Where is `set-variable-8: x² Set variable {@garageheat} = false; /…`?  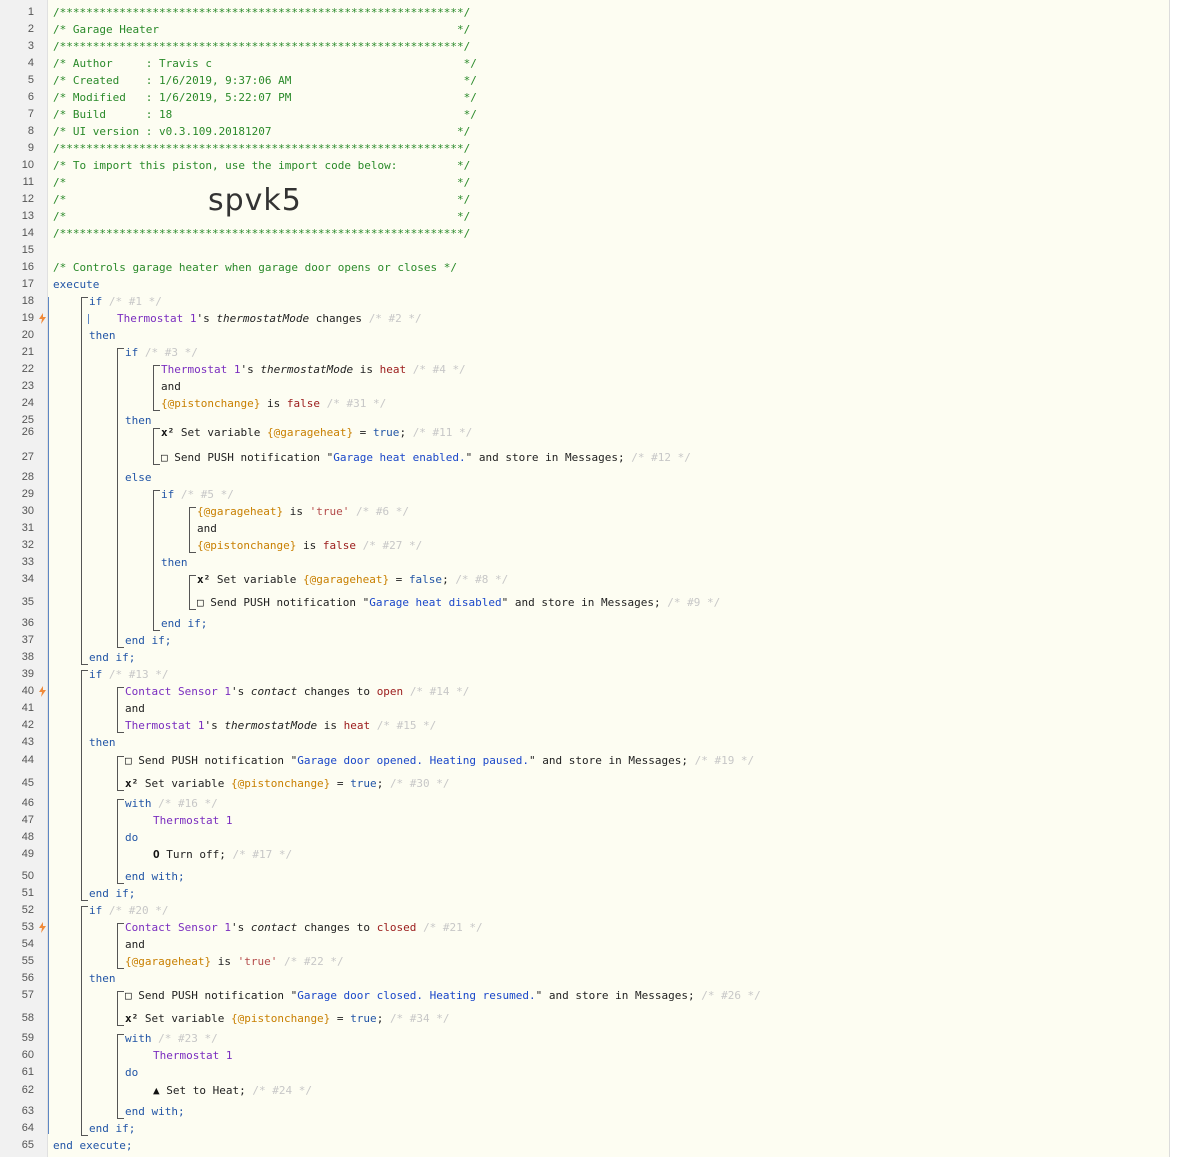
set-variable-8: x² Set variable {@garageheat} = false; /… is located at coordinates (352, 579).